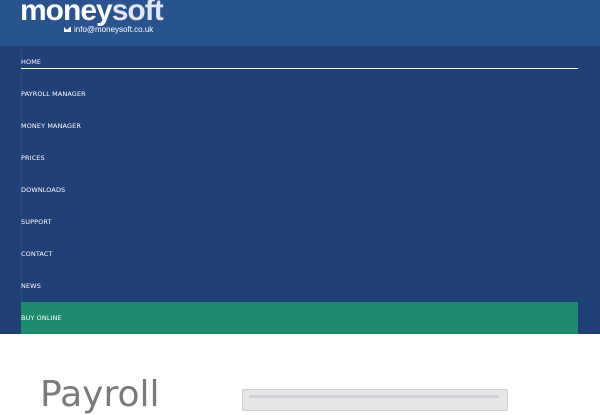  What do you see at coordinates (137, 13) in the screenshot?
I see `logo-text-light: soft` at bounding box center [137, 13].